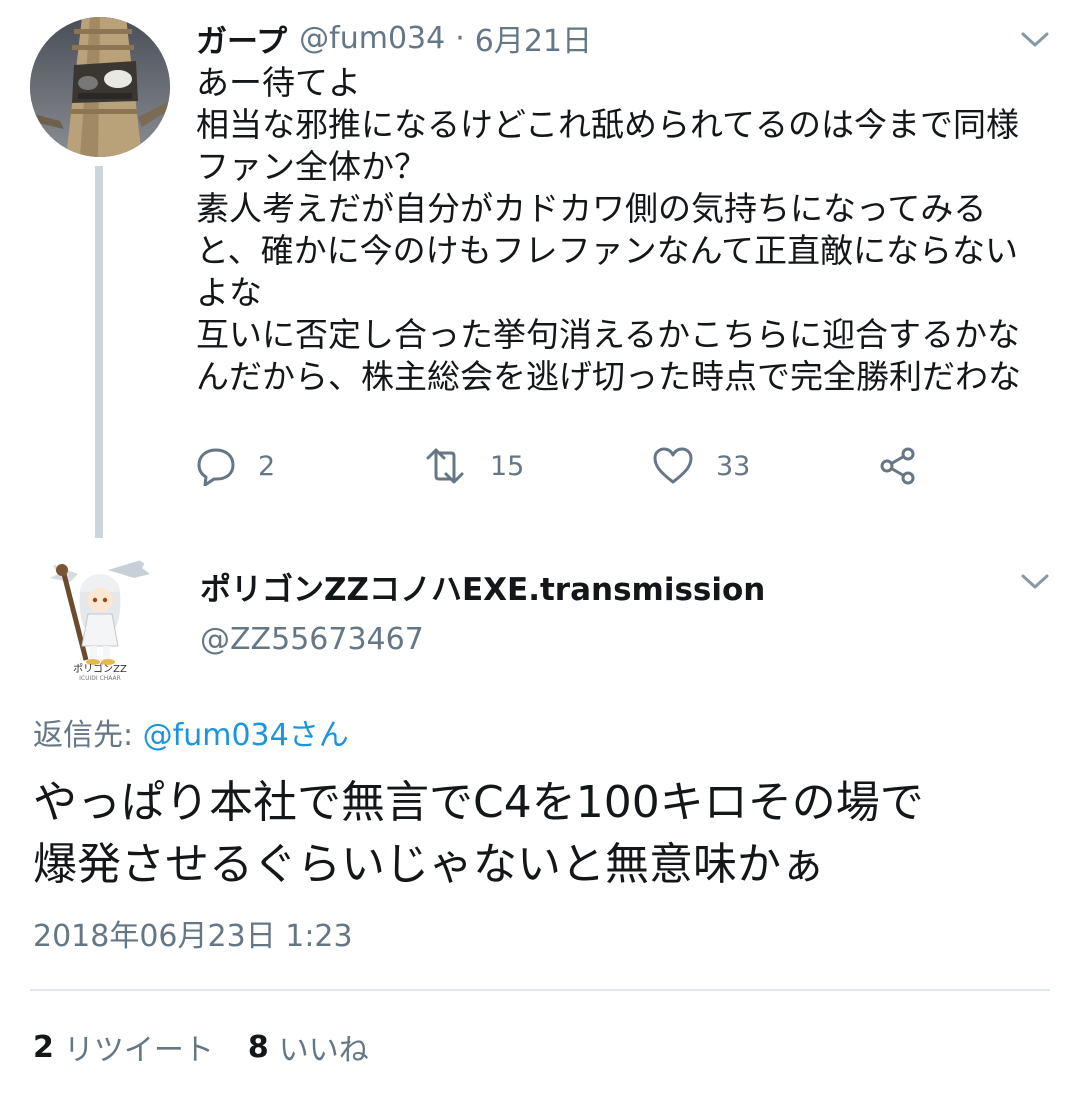 Image resolution: width=1080 pixels, height=1103 pixels. What do you see at coordinates (533, 38) in the screenshot?
I see `tweet-date: 6月21日` at bounding box center [533, 38].